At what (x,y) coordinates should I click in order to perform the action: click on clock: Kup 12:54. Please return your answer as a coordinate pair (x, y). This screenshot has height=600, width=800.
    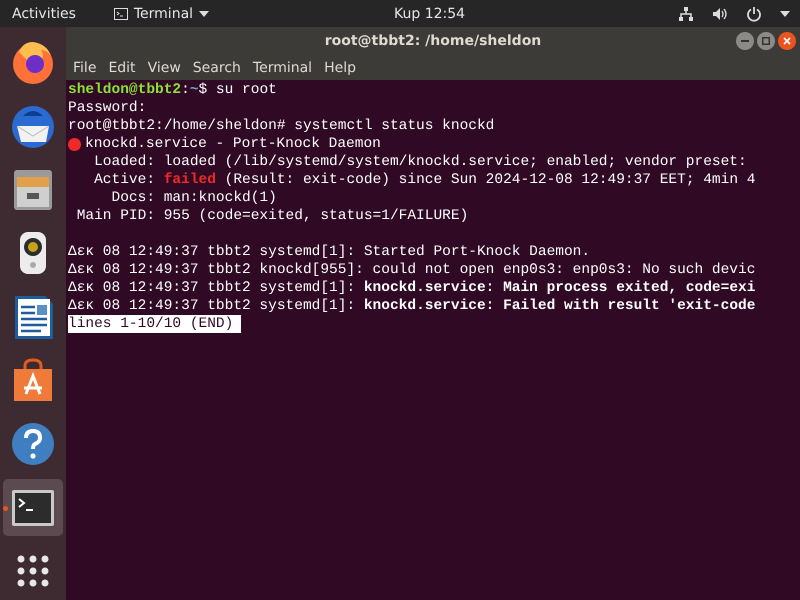
    Looking at the image, I should click on (430, 13).